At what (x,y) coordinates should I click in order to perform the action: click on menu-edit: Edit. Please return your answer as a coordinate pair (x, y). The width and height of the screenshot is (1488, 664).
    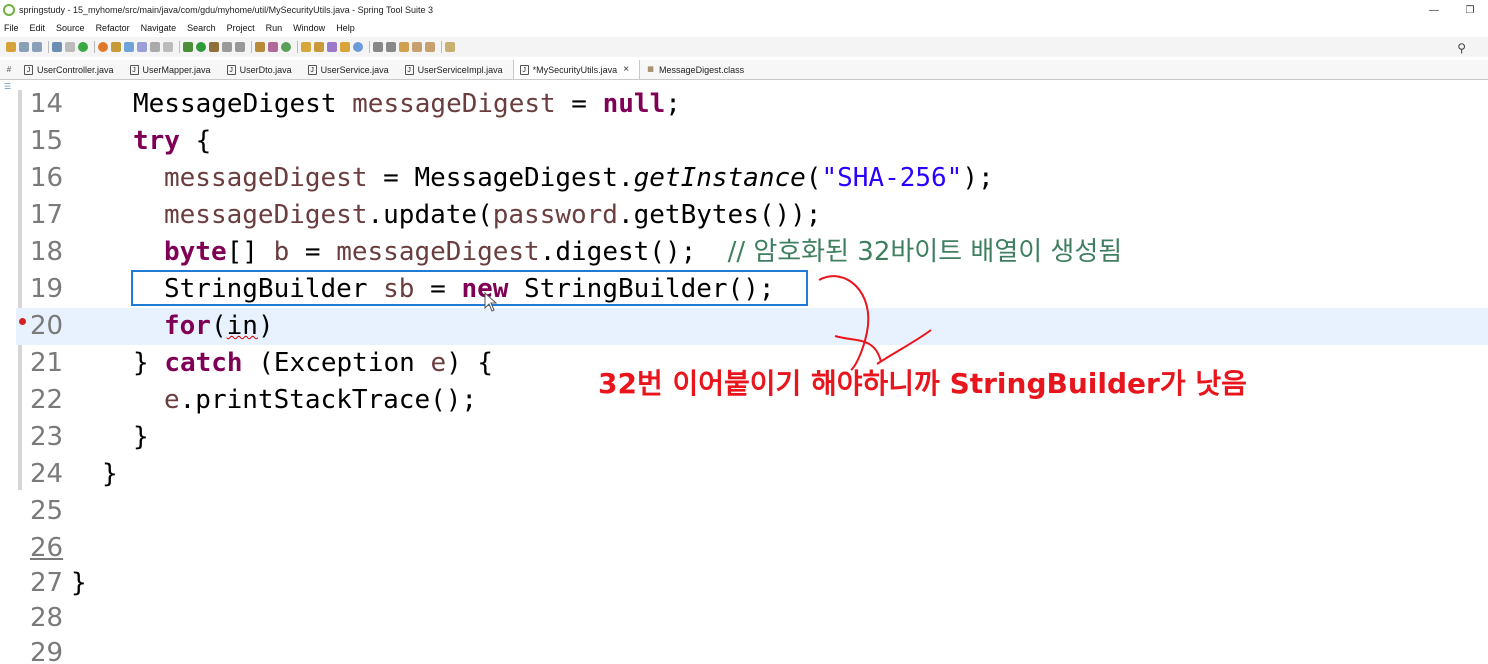
    Looking at the image, I should click on (38, 28).